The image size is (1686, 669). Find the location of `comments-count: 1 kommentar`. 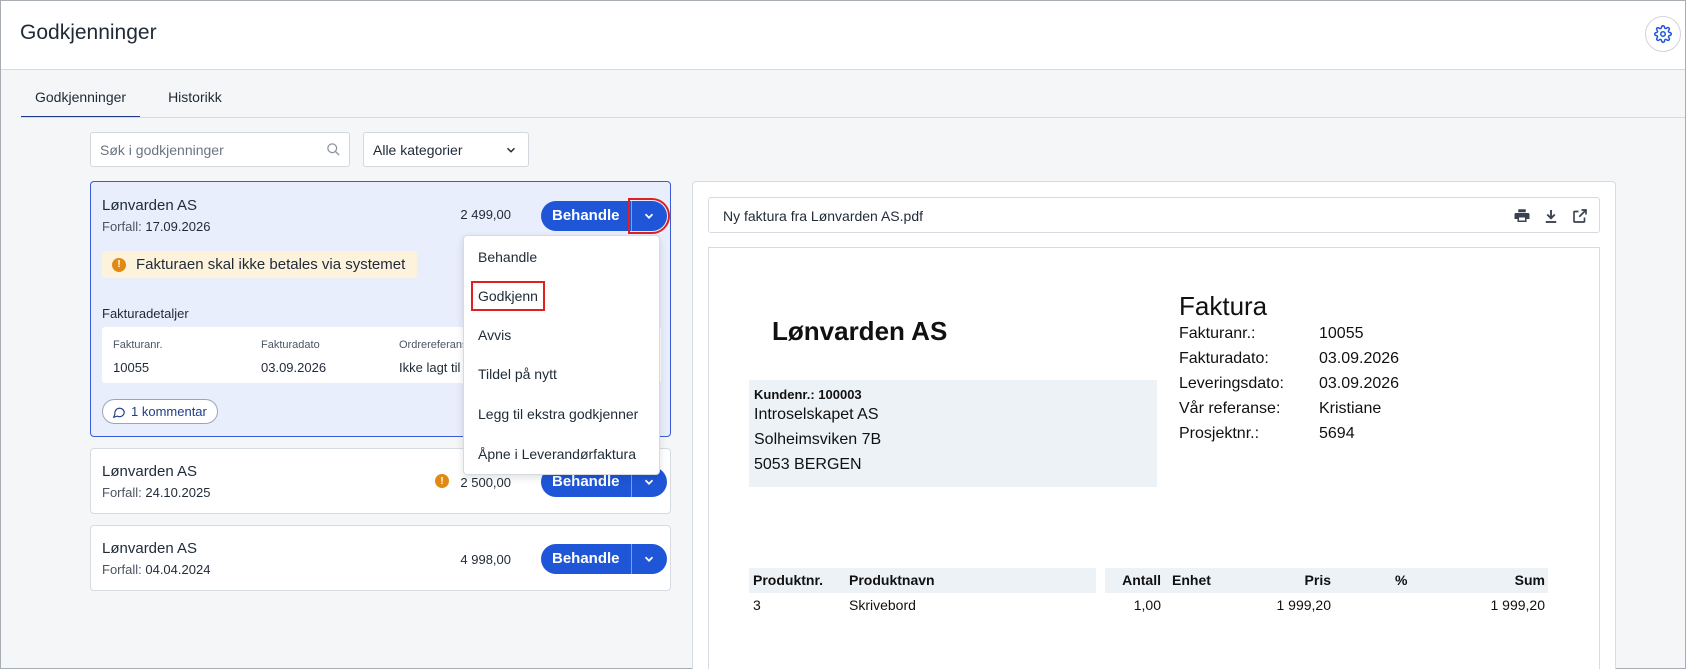

comments-count: 1 kommentar is located at coordinates (169, 411).